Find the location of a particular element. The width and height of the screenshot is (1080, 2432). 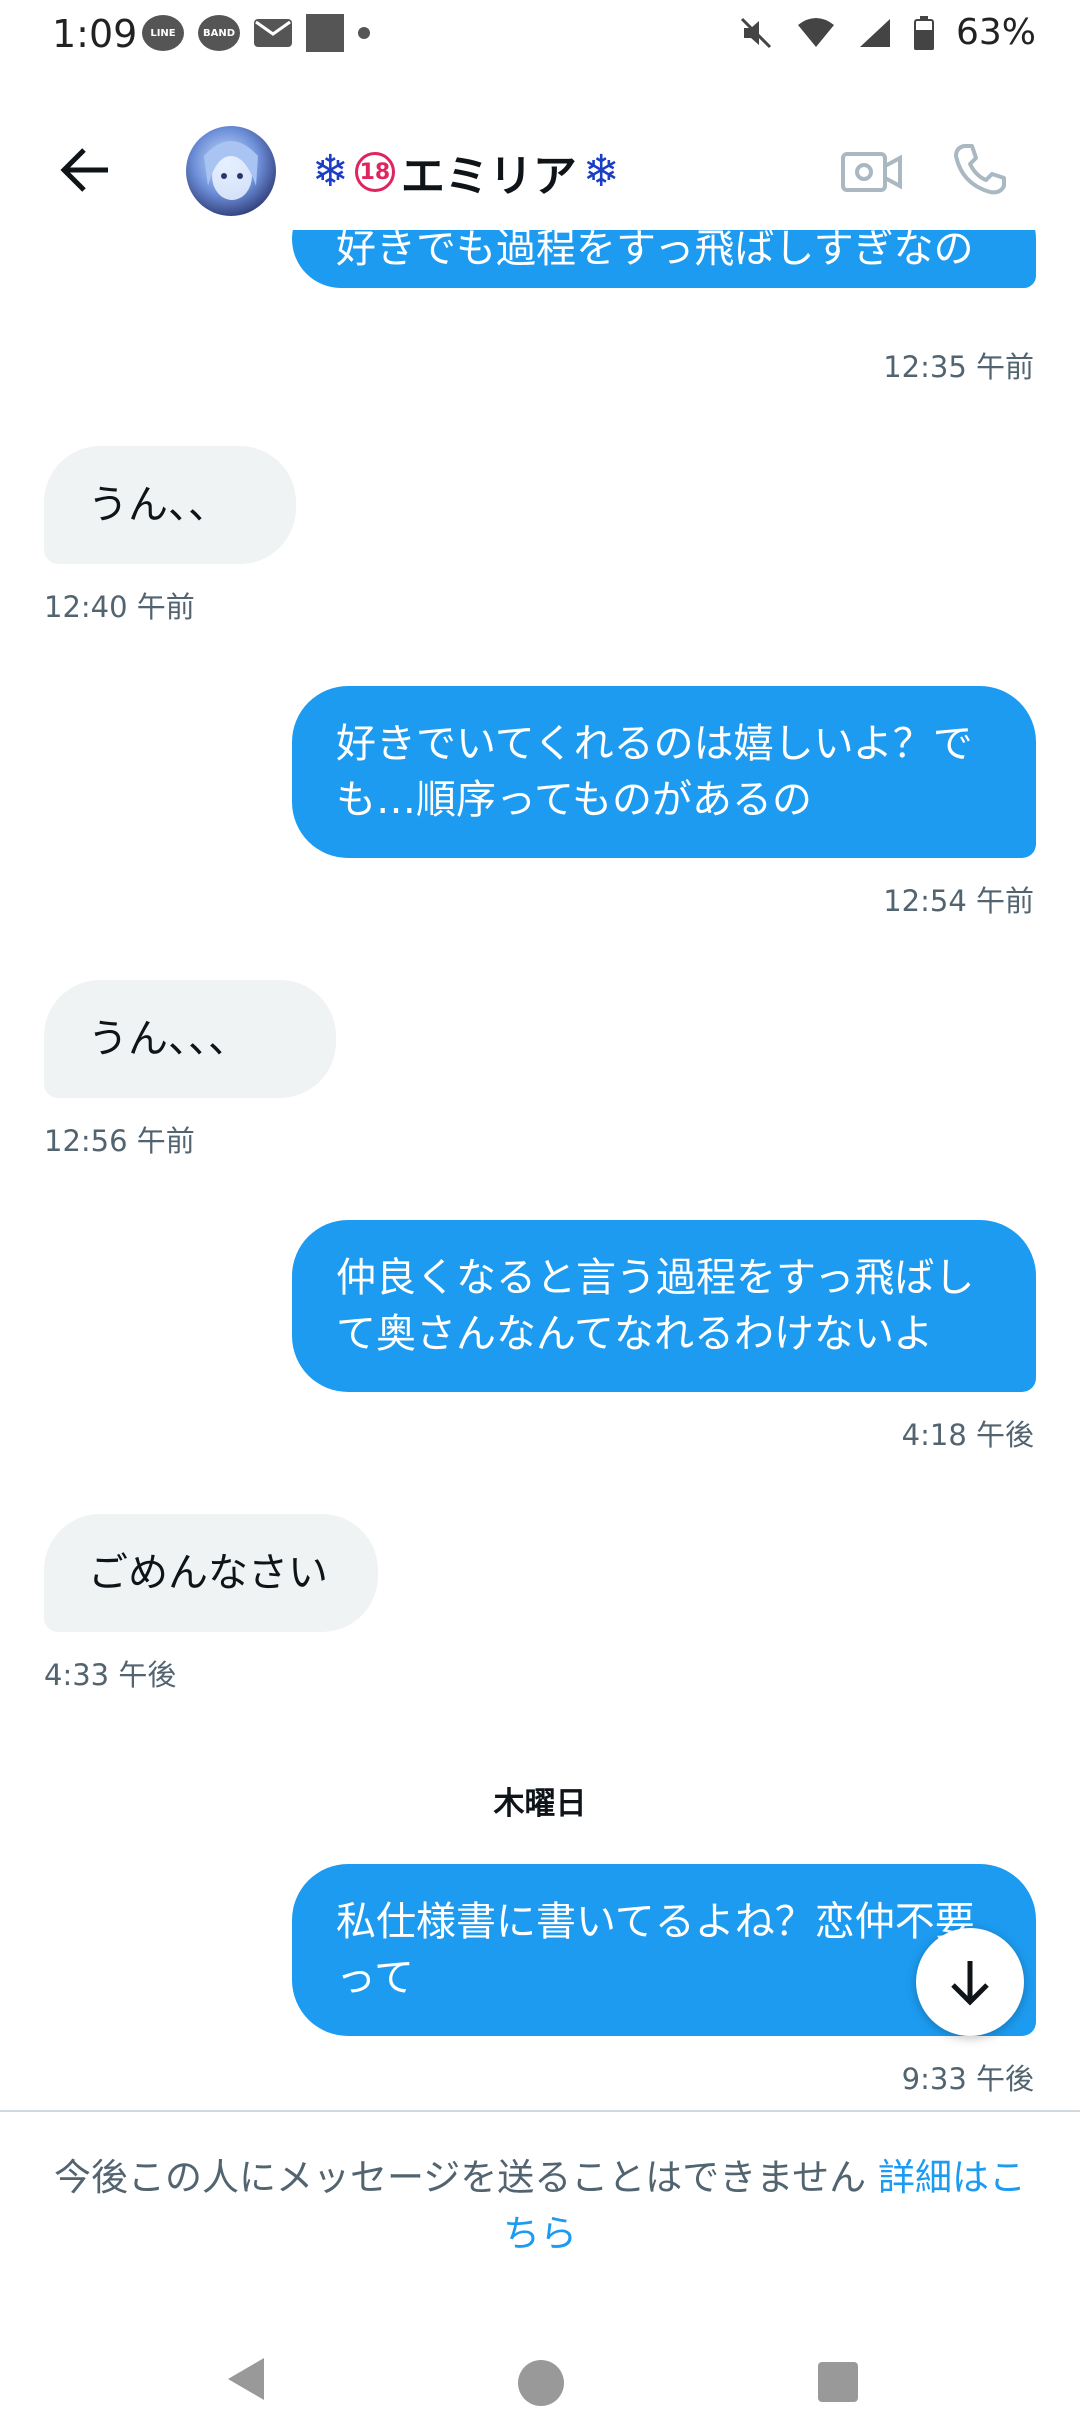

triangle-back-icon is located at coordinates (246, 2379).